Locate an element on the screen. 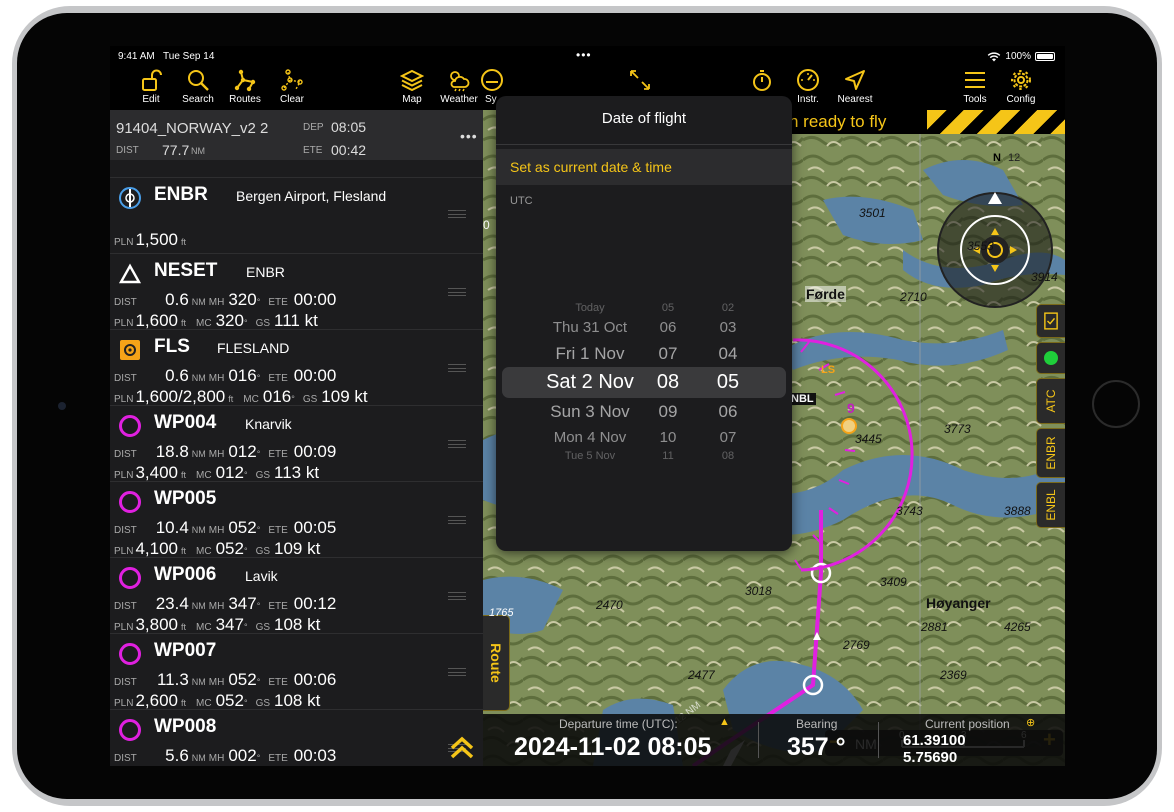 This screenshot has height=812, width=1174. search-icon is located at coordinates (198, 80).